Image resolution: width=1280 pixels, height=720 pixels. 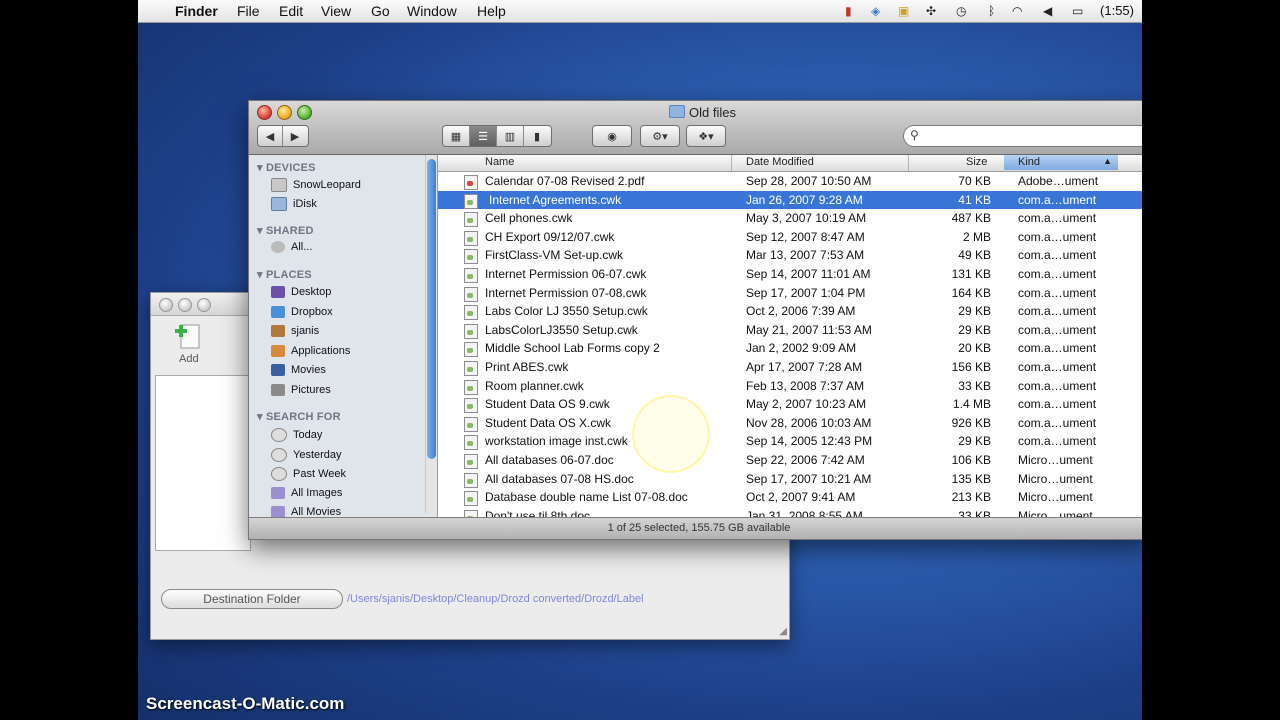 I want to click on file-name: CH Export 09/12/07.cwk, so click(x=550, y=236).